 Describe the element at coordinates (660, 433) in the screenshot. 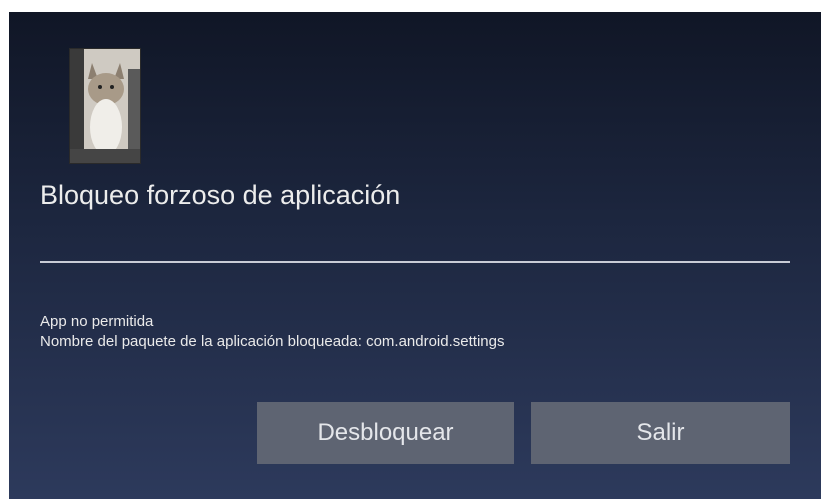

I see `exit-button: Salir` at that location.